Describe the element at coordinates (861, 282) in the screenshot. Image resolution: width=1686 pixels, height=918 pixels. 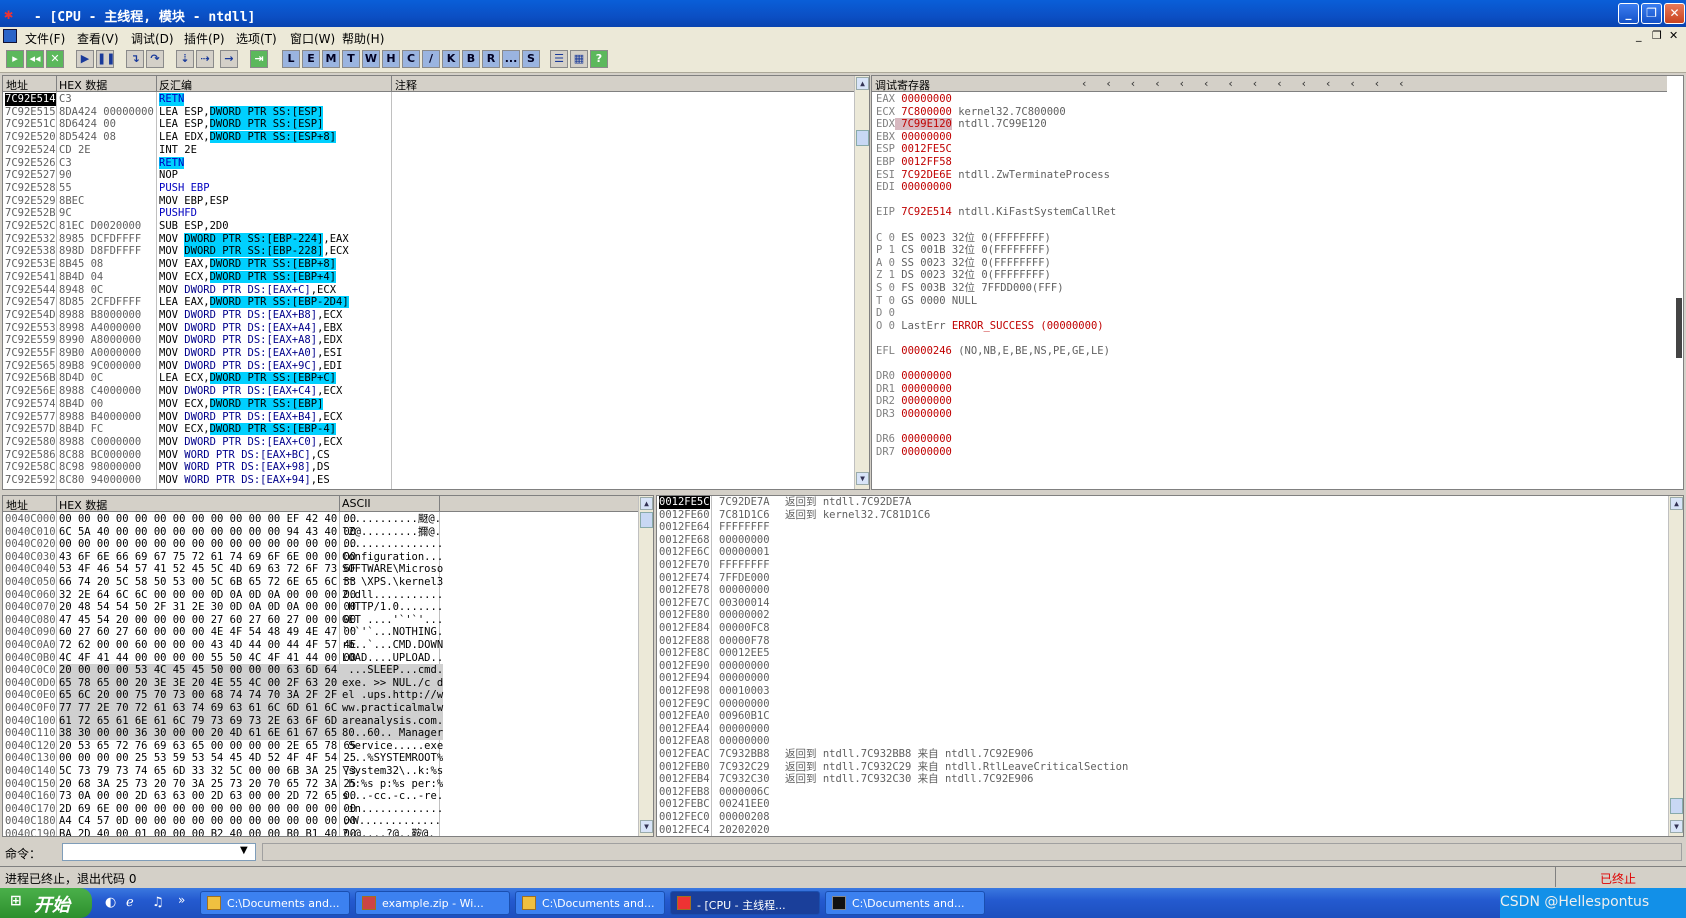
I see `disassembly-scrollbar: ▲ ▼` at that location.